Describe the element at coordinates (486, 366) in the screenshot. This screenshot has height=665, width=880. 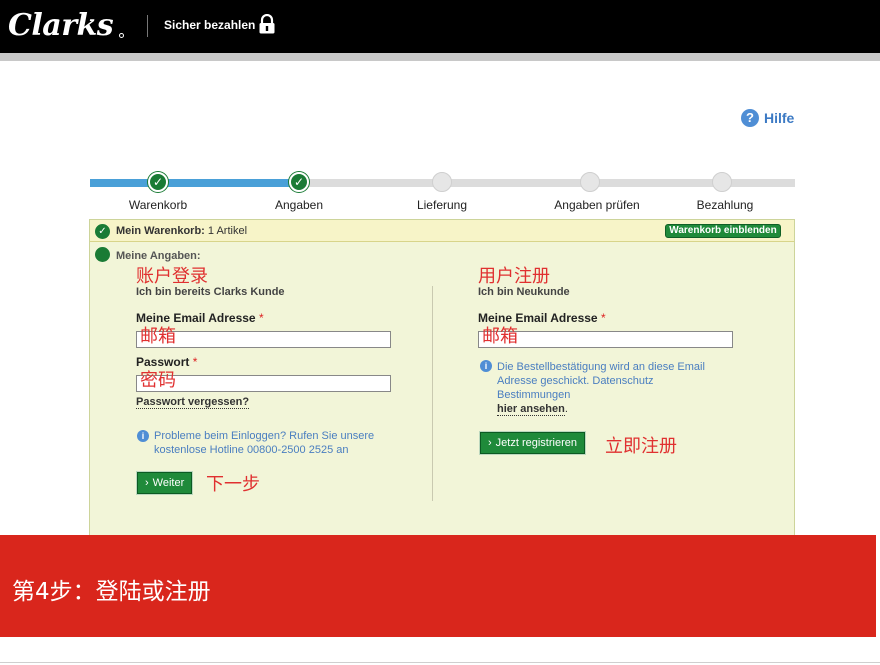
I see `register-info-icon: i` at that location.